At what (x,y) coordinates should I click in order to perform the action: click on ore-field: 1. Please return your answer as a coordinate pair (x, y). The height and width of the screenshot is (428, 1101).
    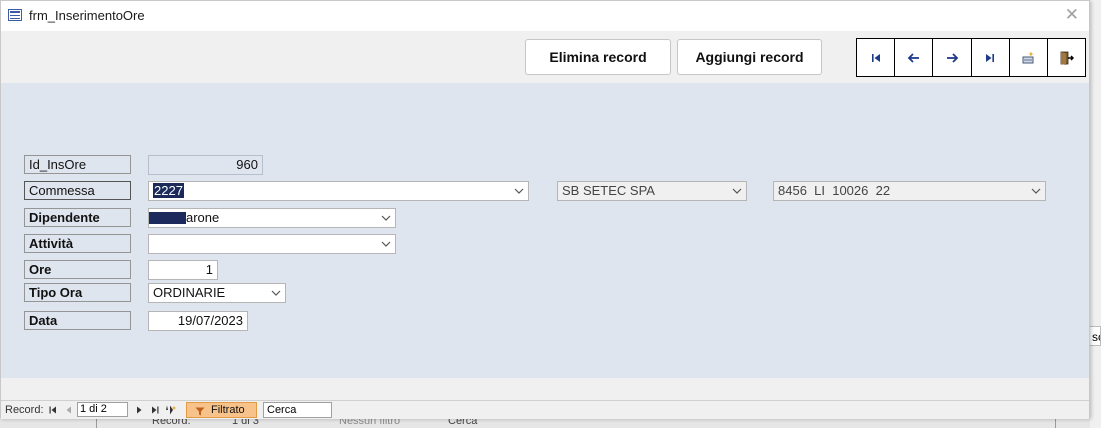
    Looking at the image, I should click on (183, 270).